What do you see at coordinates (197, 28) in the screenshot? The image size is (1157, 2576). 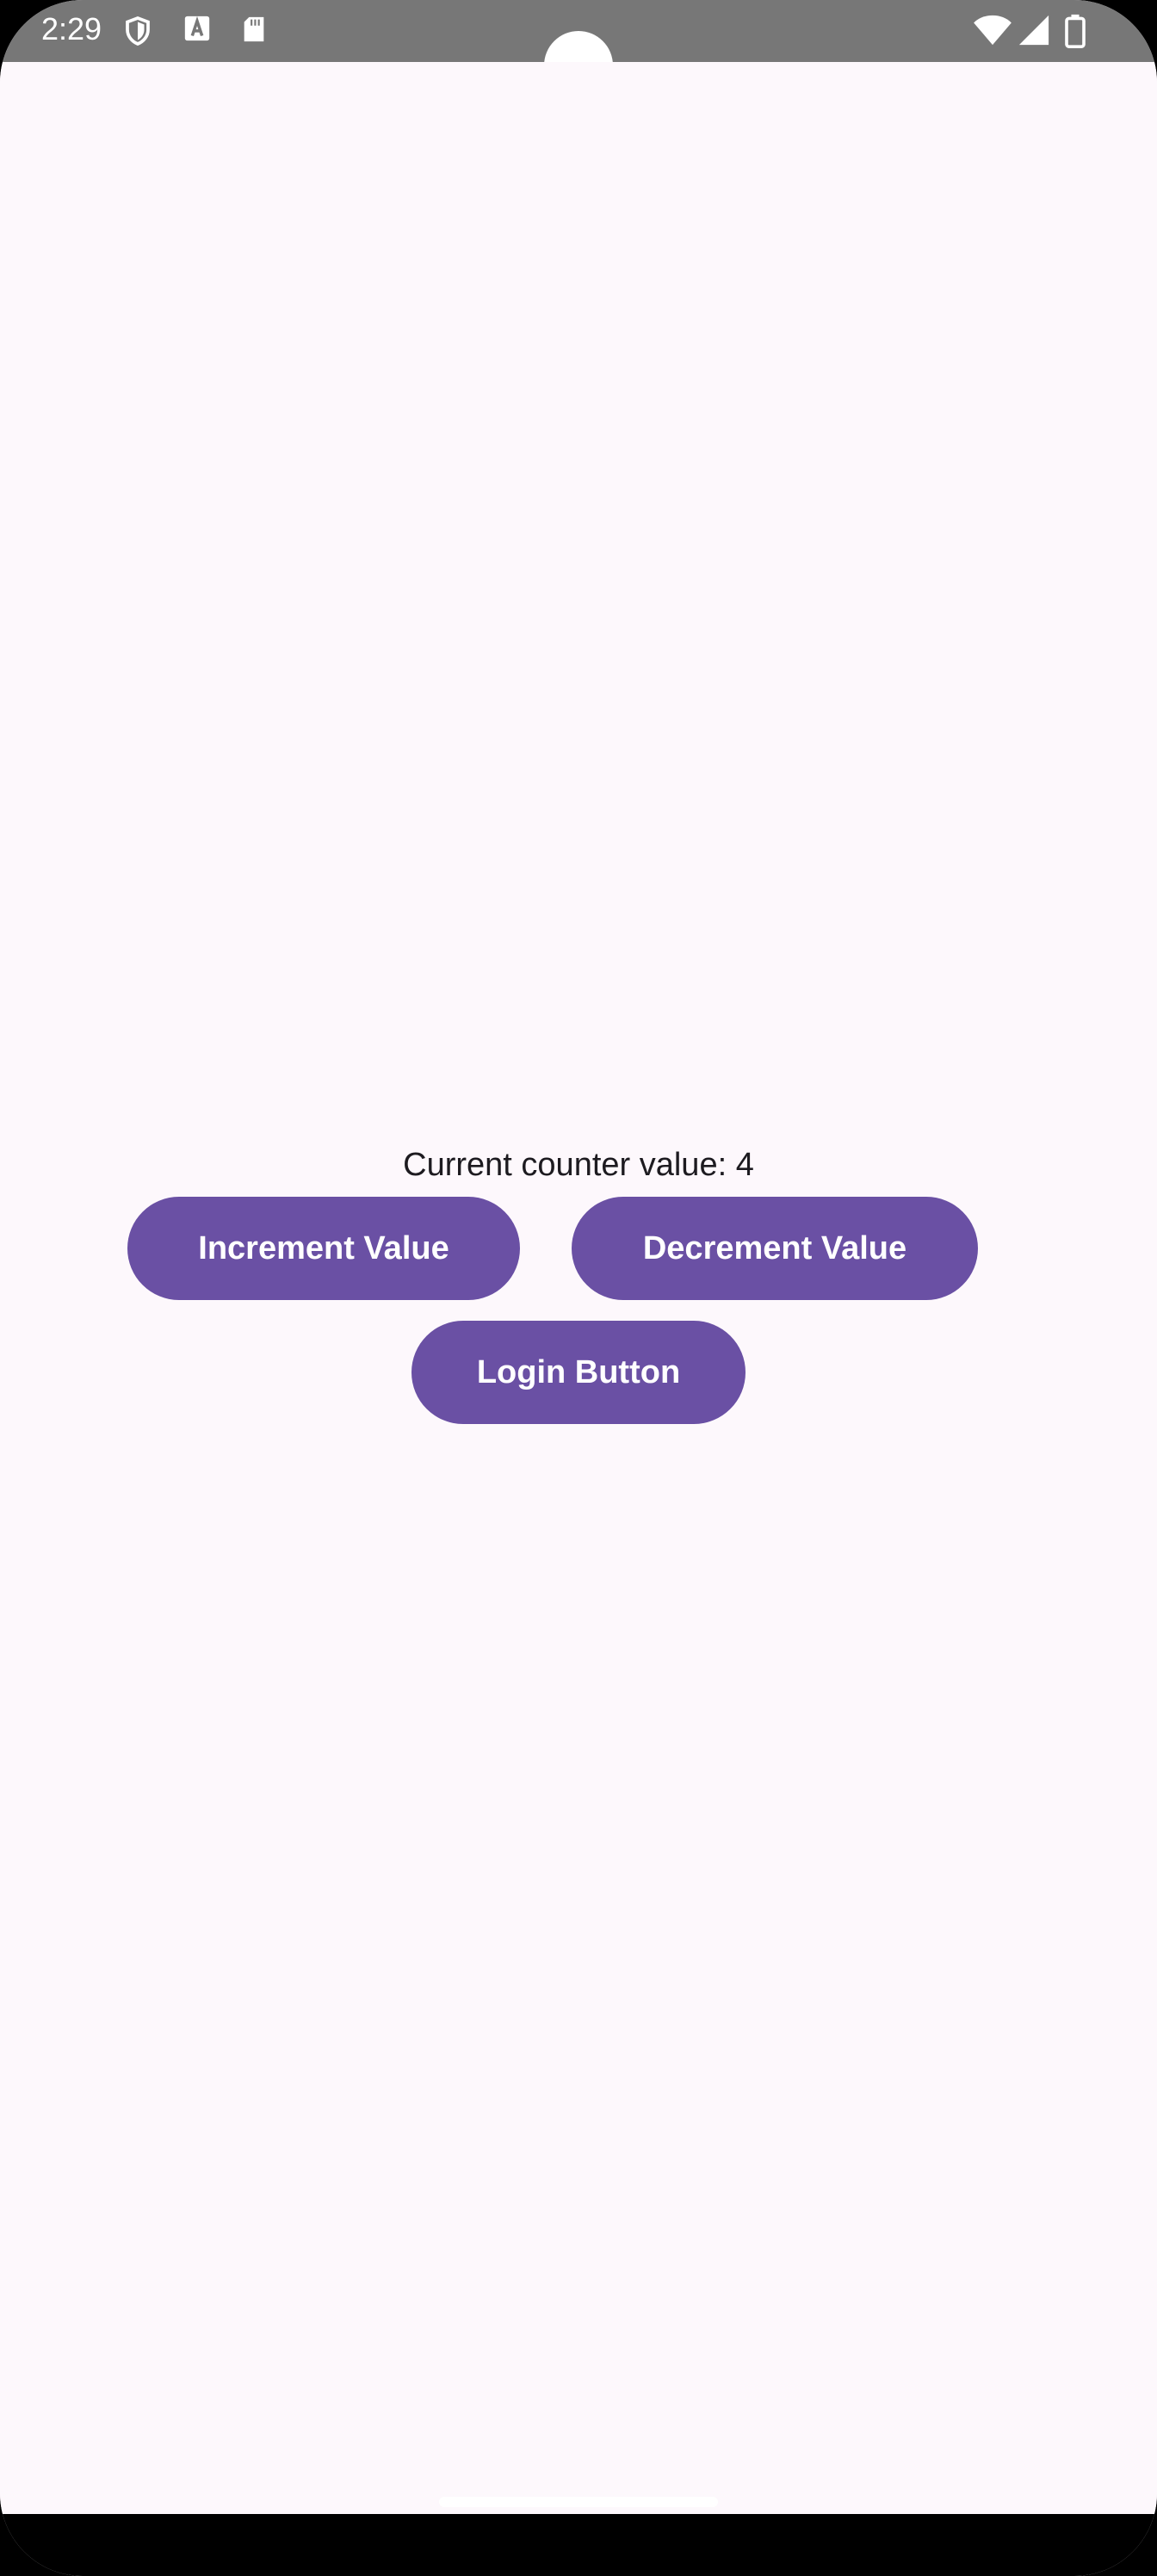 I see `text-a-icon` at bounding box center [197, 28].